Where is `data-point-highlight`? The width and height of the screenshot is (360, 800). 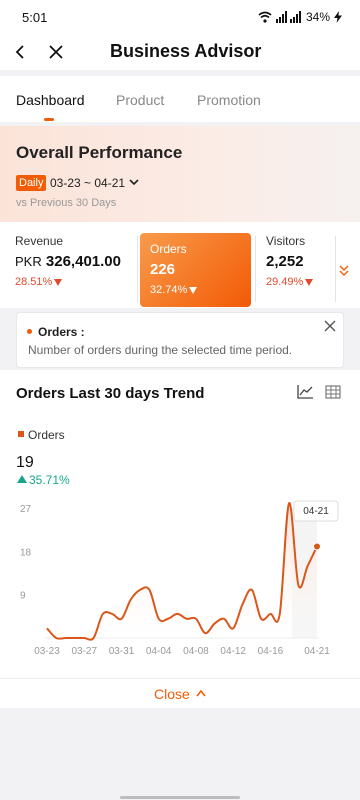 data-point-highlight is located at coordinates (317, 546).